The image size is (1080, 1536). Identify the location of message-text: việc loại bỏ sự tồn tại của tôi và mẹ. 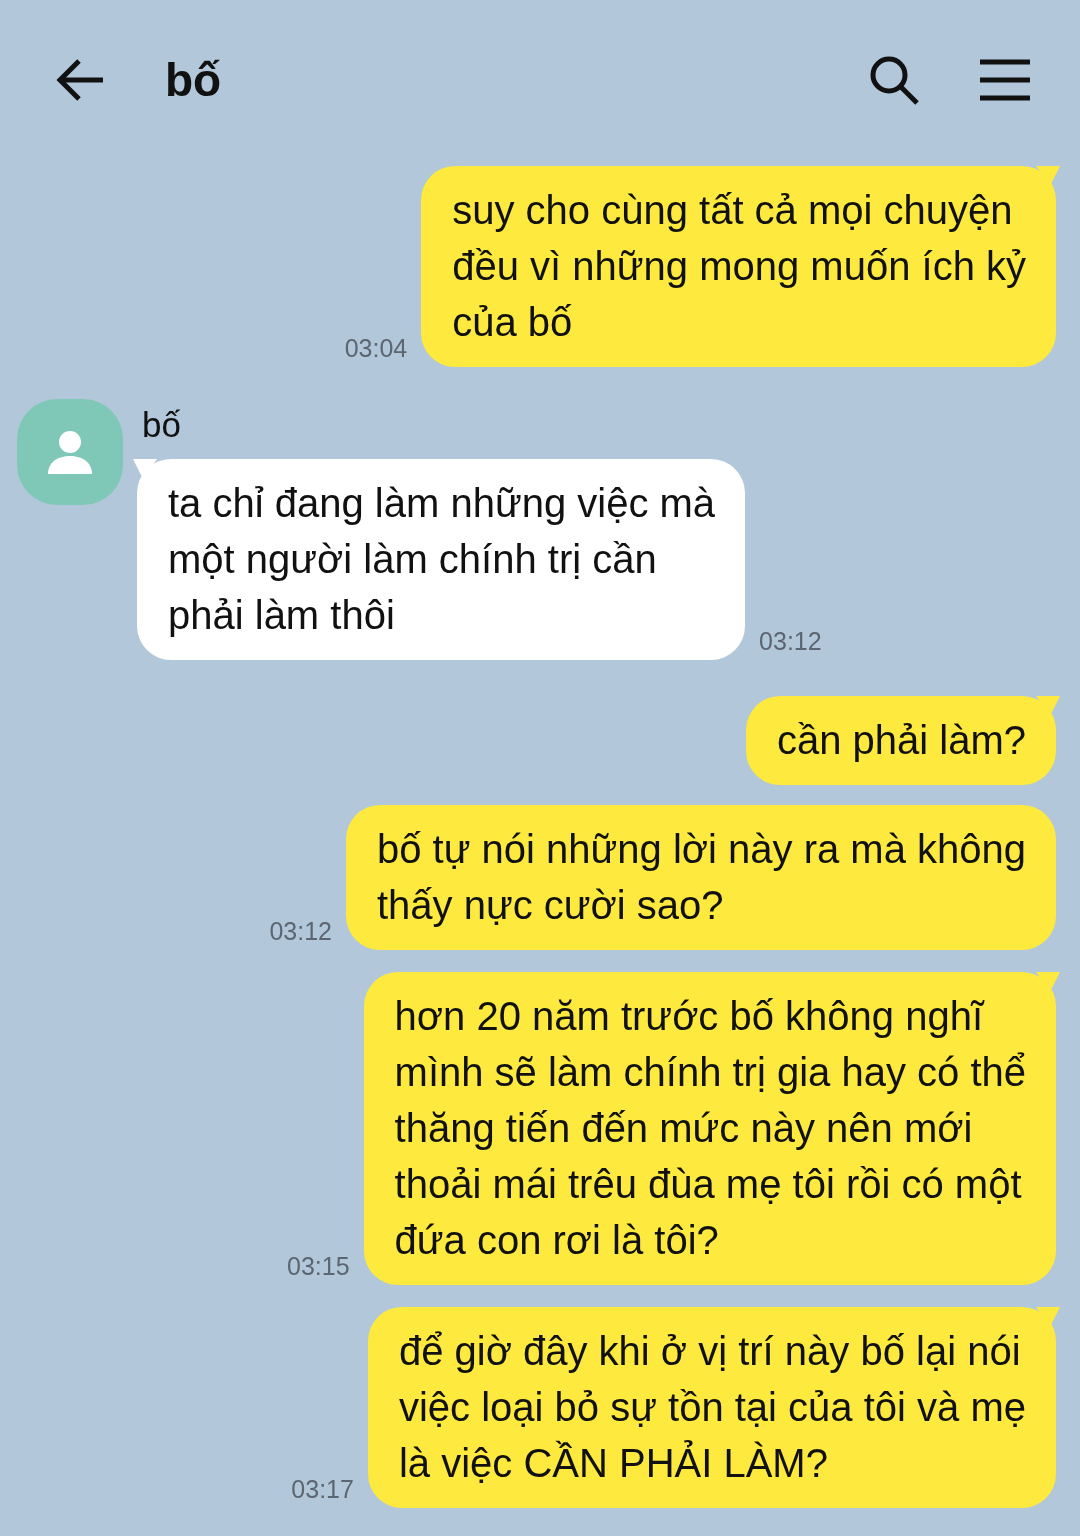
(712, 1407).